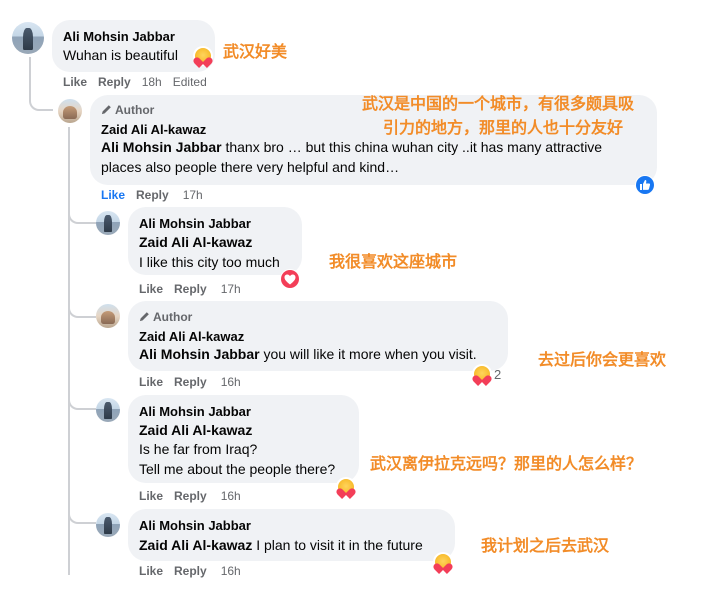 Image resolution: width=712 pixels, height=589 pixels. I want to click on translation-note: 武汉是中国的一个城市，有很多颇具吸, so click(498, 103).